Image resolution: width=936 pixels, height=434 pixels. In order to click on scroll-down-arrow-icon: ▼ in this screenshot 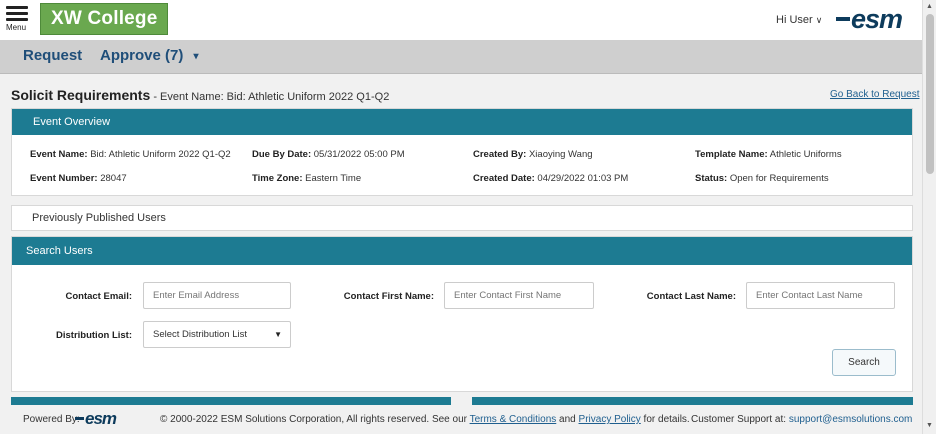, I will do `click(929, 425)`.